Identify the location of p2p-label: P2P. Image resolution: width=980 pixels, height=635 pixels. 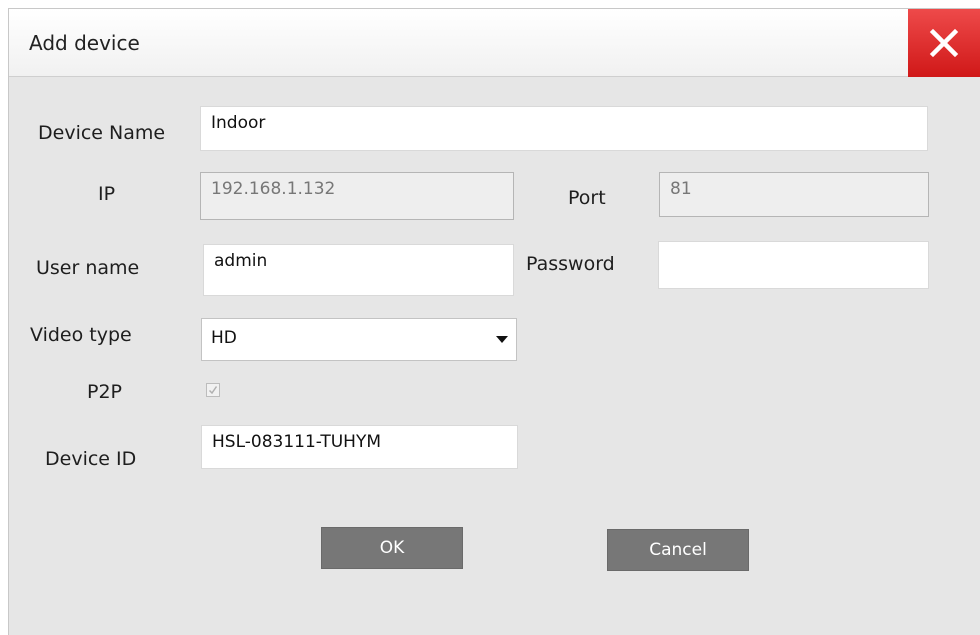
(105, 392).